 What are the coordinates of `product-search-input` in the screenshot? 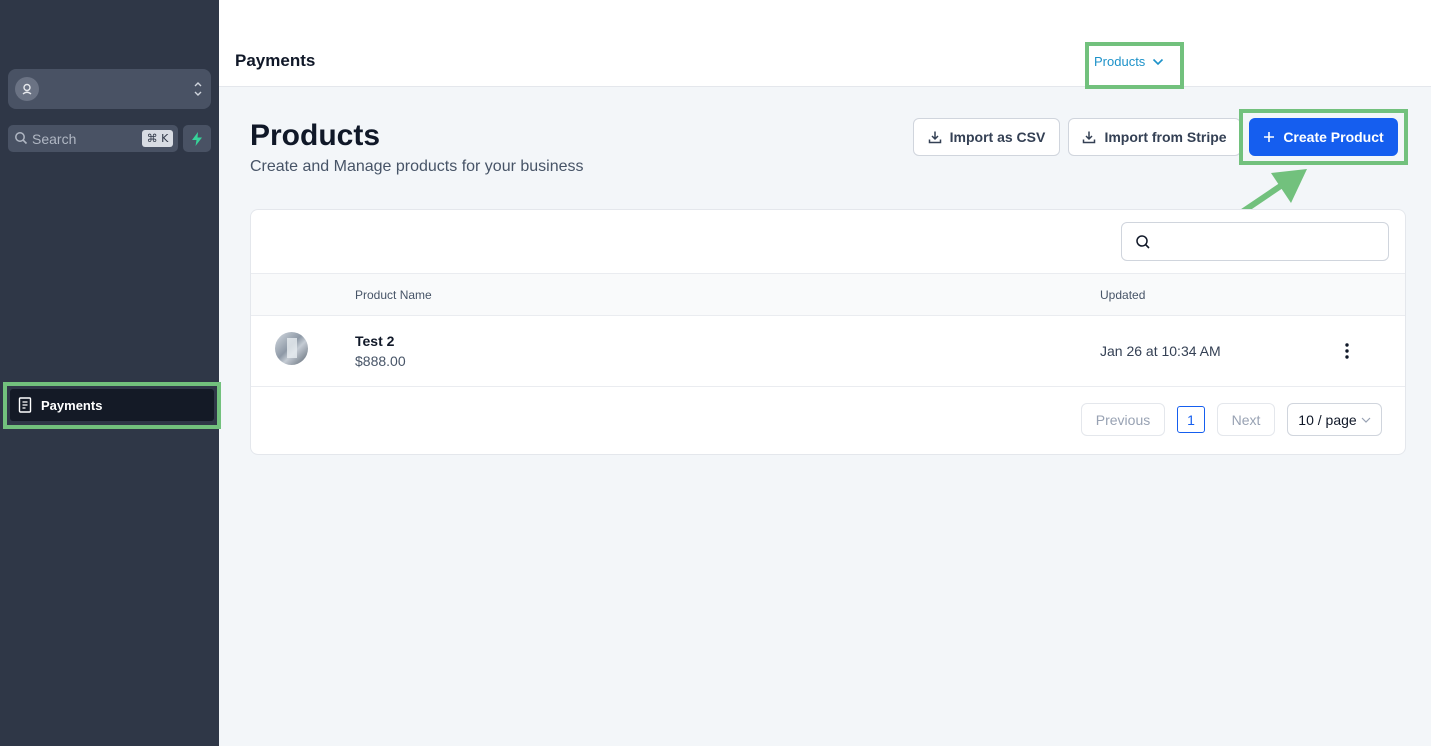 It's located at (1255, 241).